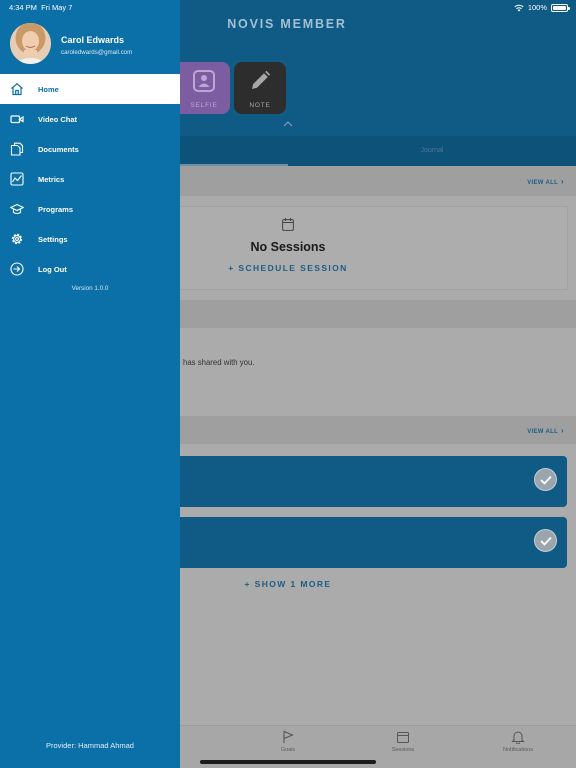  I want to click on tab-goals: Goals, so click(288, 741).